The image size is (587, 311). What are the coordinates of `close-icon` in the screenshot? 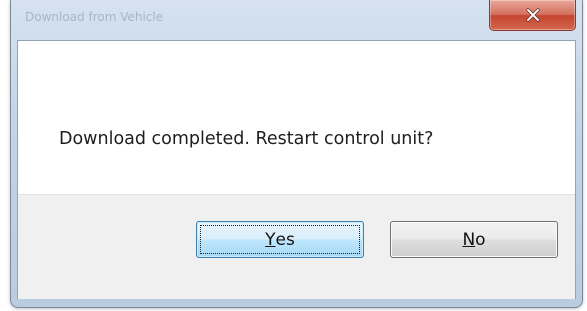 It's located at (533, 15).